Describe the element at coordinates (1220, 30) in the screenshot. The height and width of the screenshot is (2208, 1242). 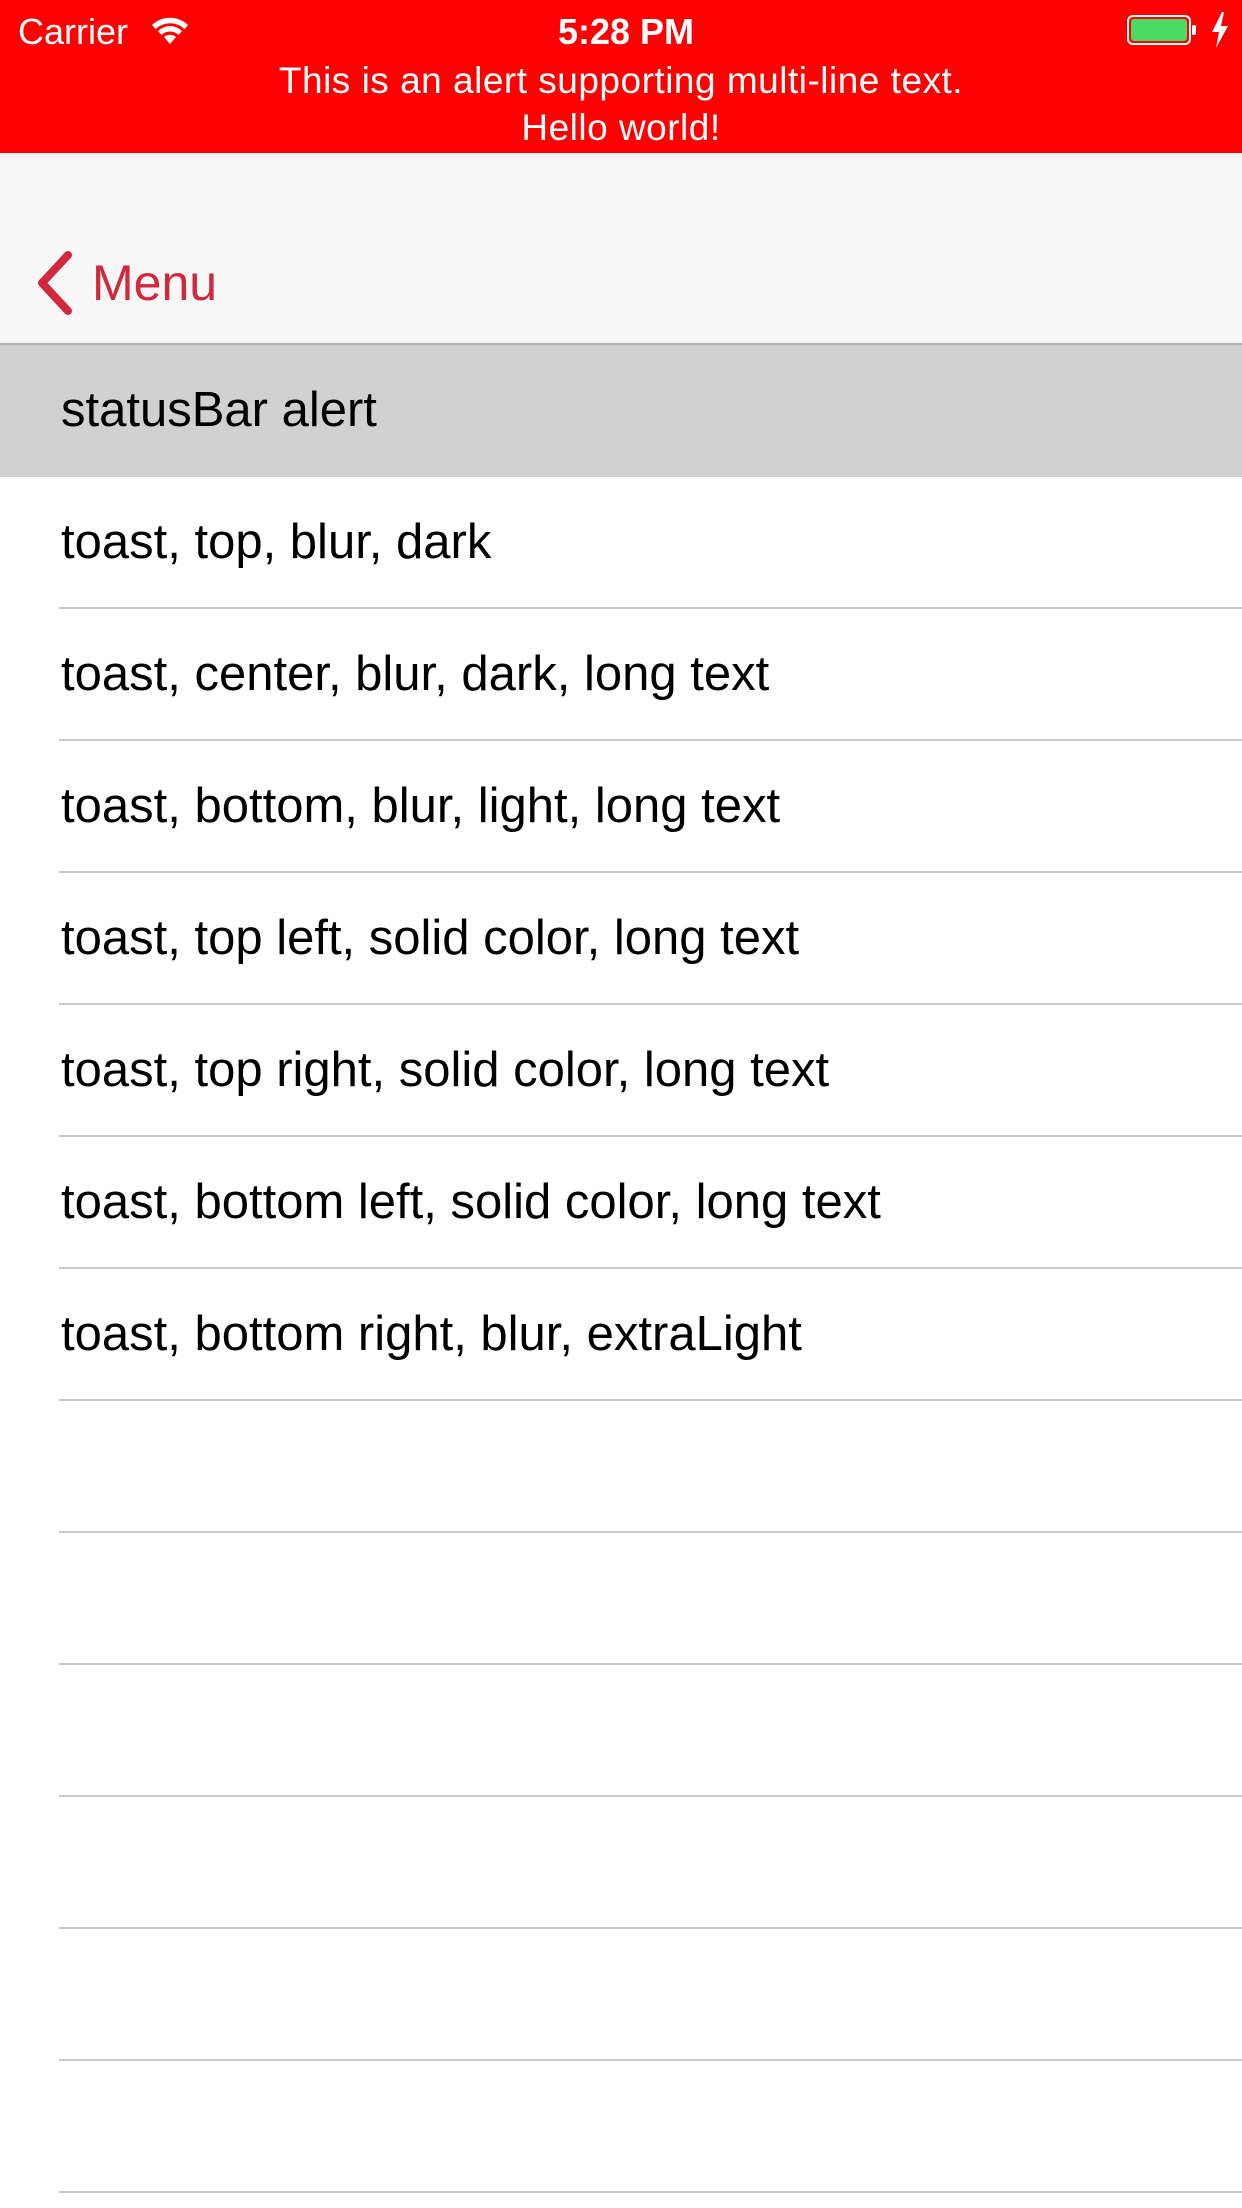
I see `charging-bolt-icon` at that location.